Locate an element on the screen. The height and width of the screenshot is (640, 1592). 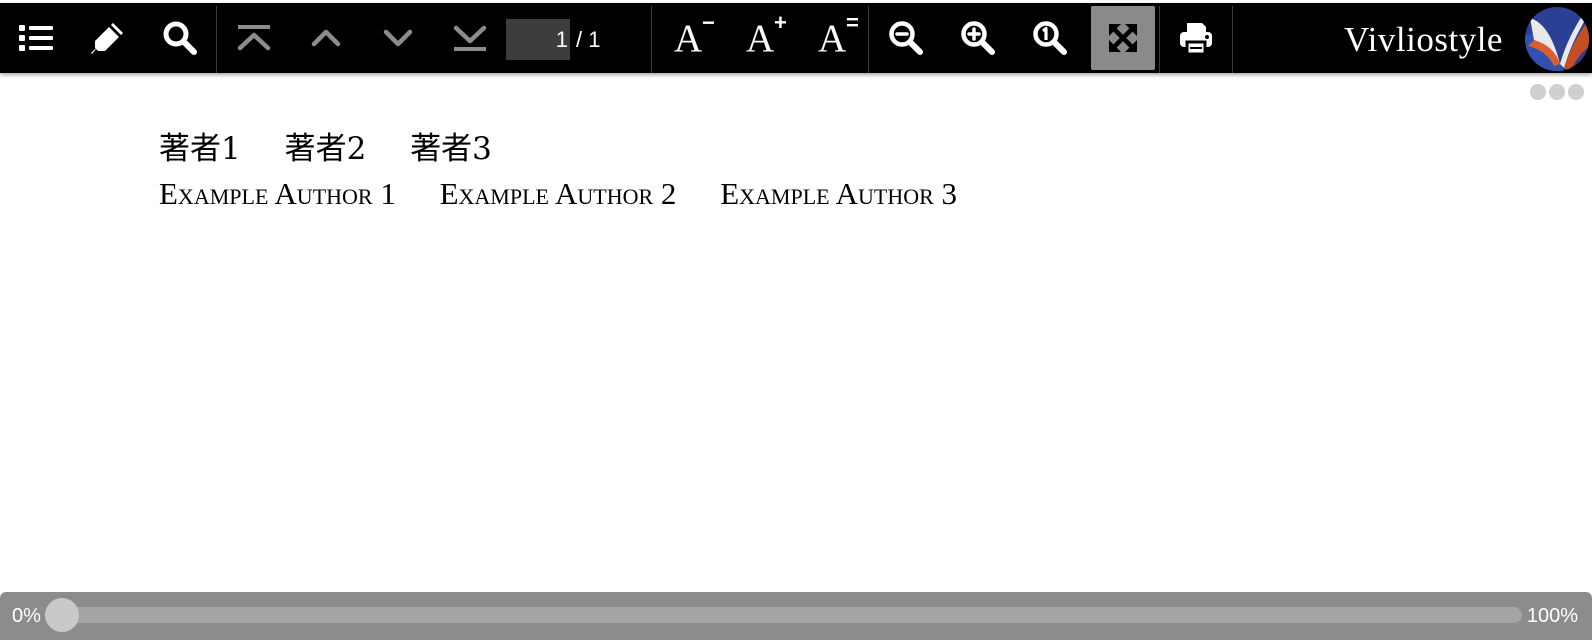
last-page-button is located at coordinates (470, 38).